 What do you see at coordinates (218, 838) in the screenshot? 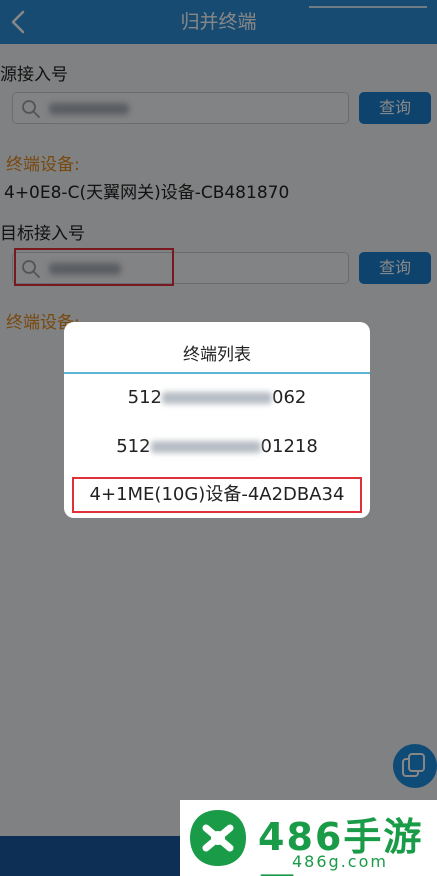
I see `watermark-logo-icon` at bounding box center [218, 838].